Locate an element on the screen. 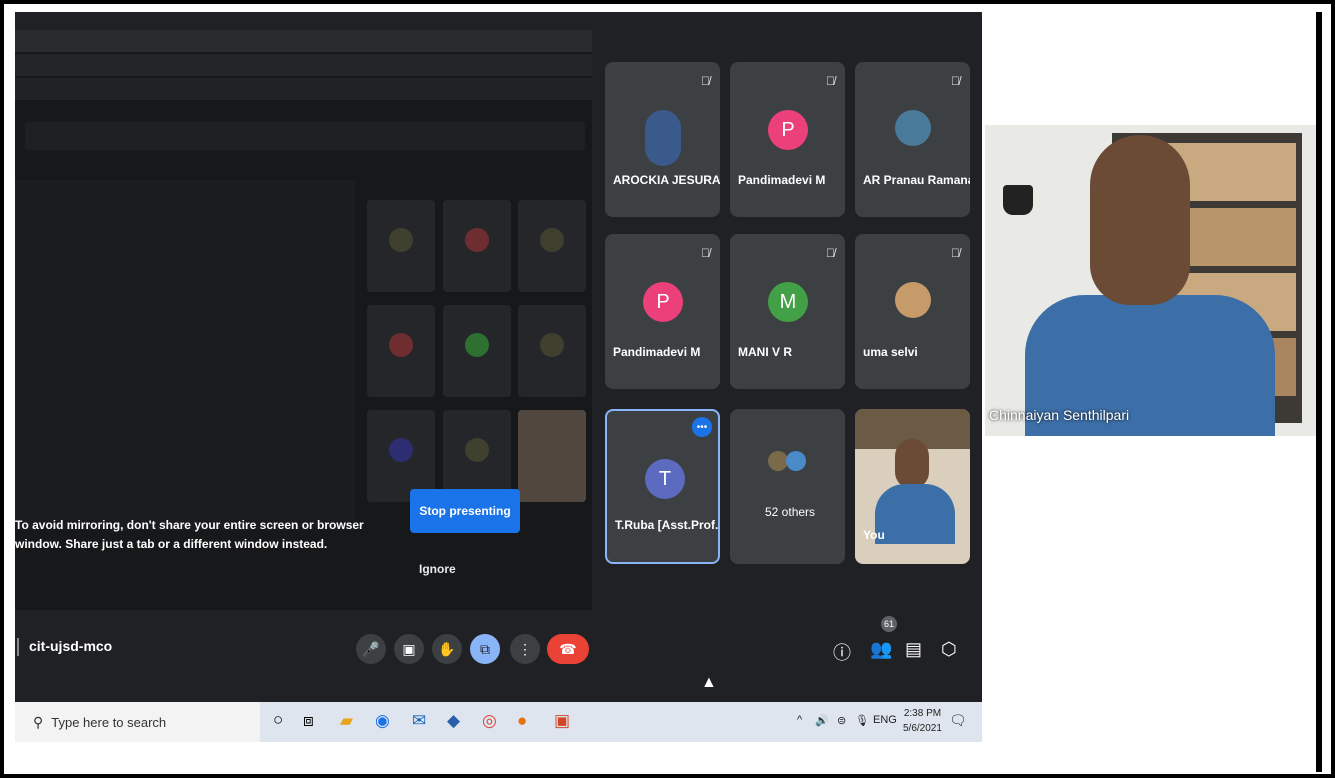 The height and width of the screenshot is (778, 1335). self-face is located at coordinates (912, 464).